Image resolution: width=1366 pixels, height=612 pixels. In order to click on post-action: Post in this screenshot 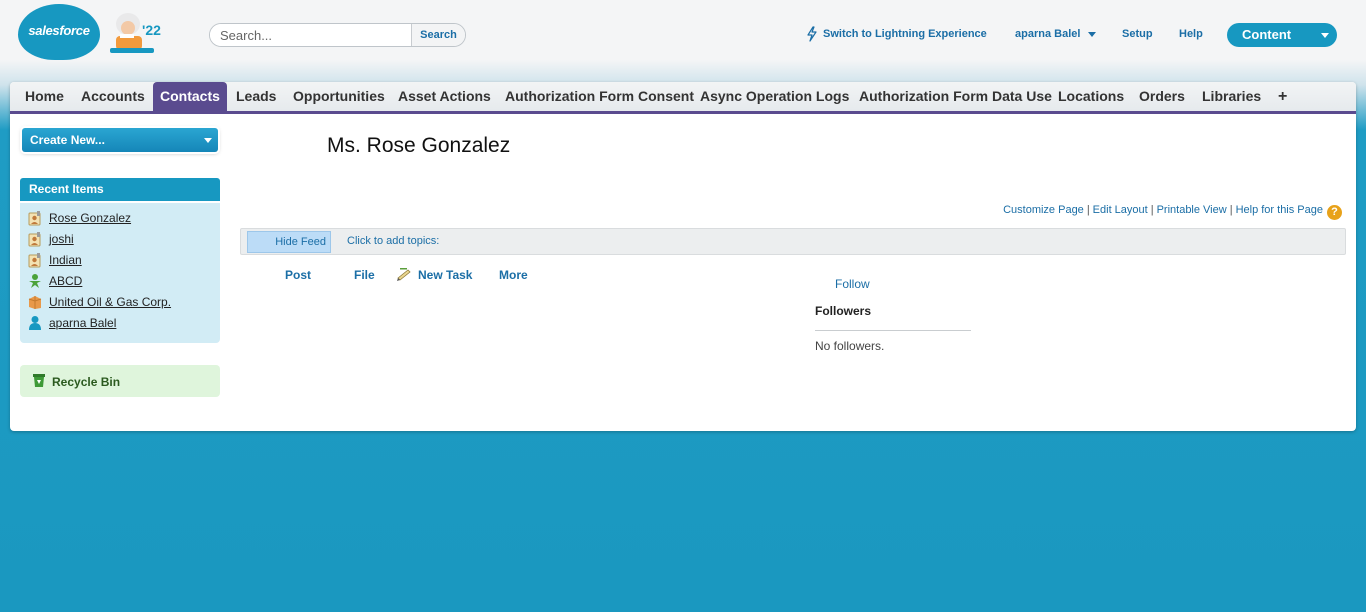, I will do `click(298, 275)`.